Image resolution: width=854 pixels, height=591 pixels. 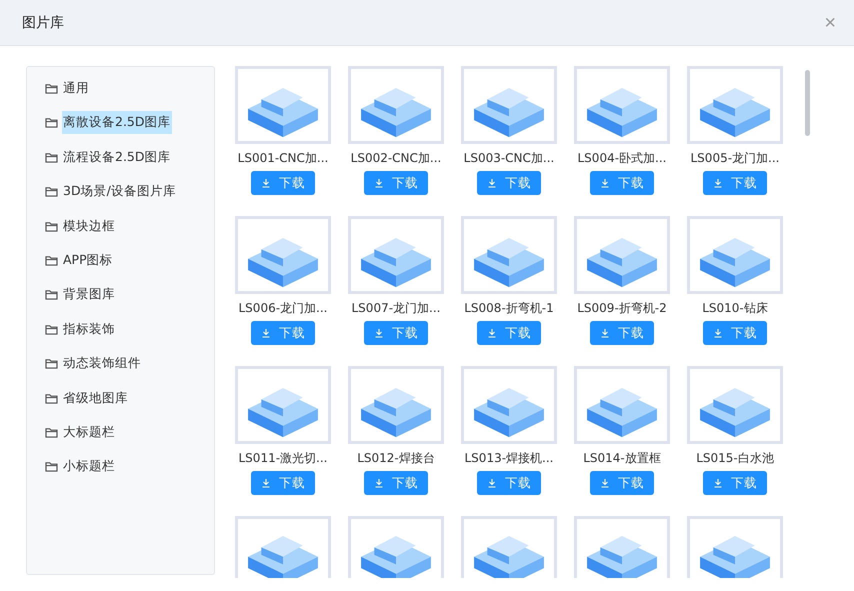 I want to click on sidebar-item: 3D场景/设备图片库, so click(x=119, y=192).